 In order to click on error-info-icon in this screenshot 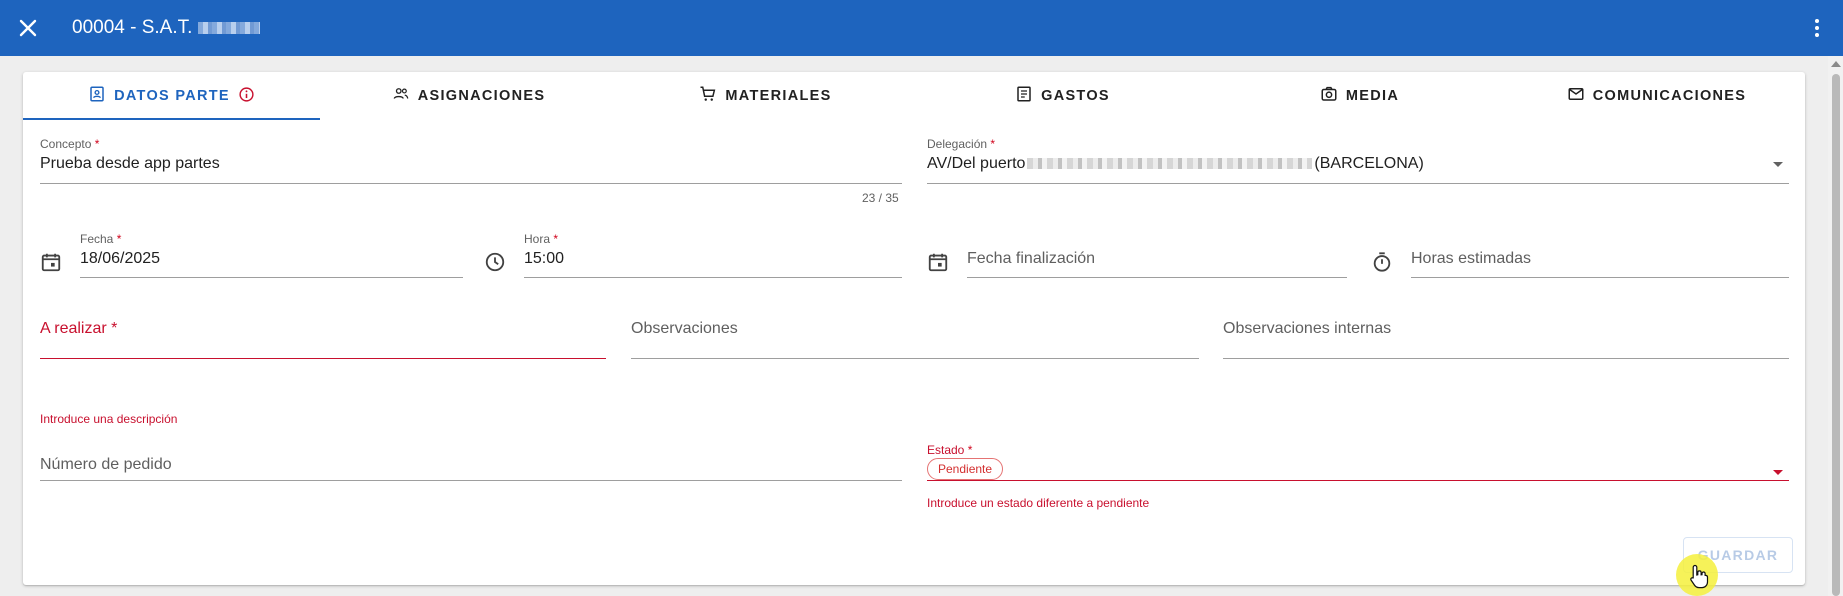, I will do `click(246, 96)`.